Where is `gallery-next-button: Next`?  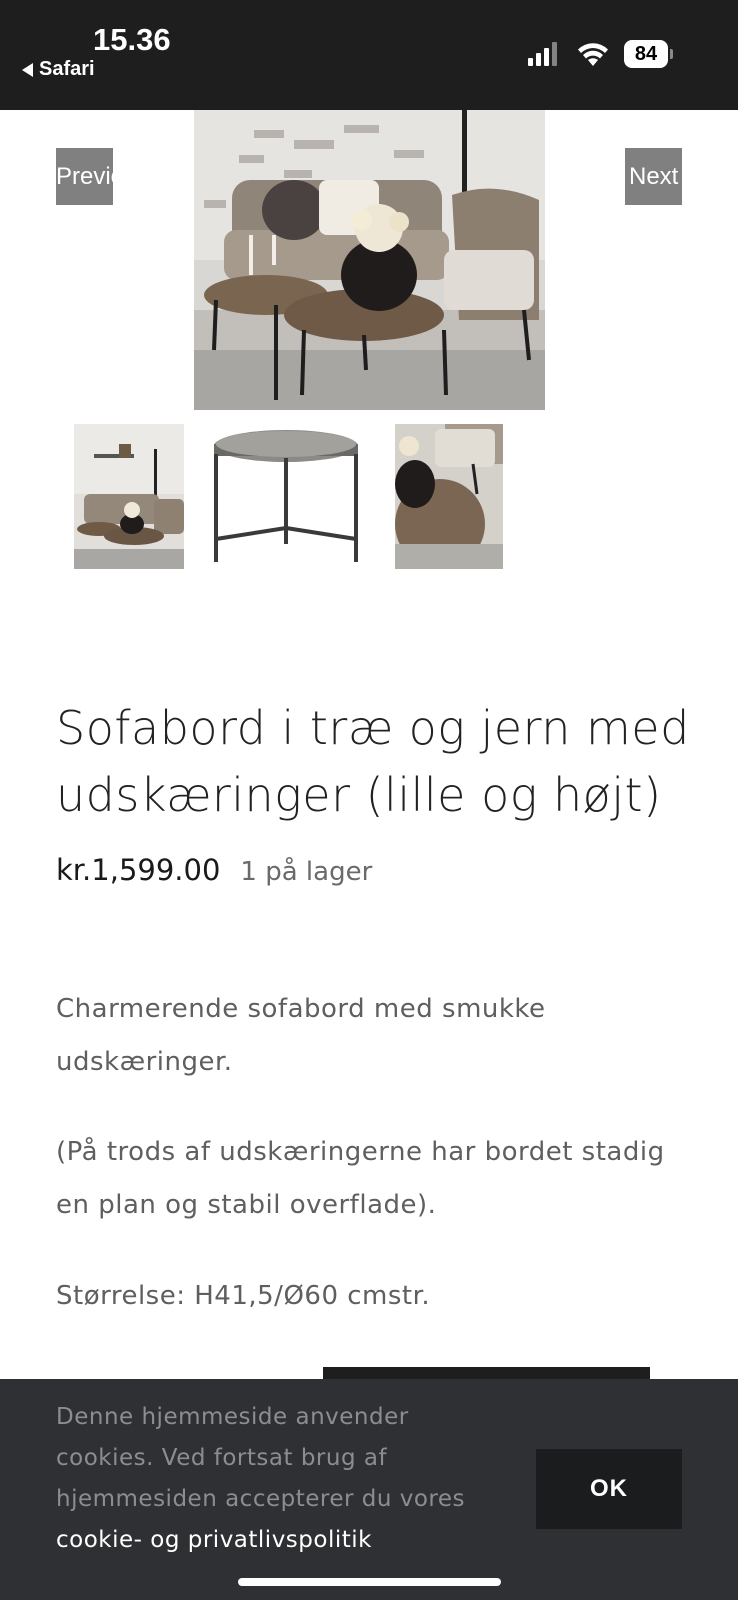 gallery-next-button: Next is located at coordinates (653, 176).